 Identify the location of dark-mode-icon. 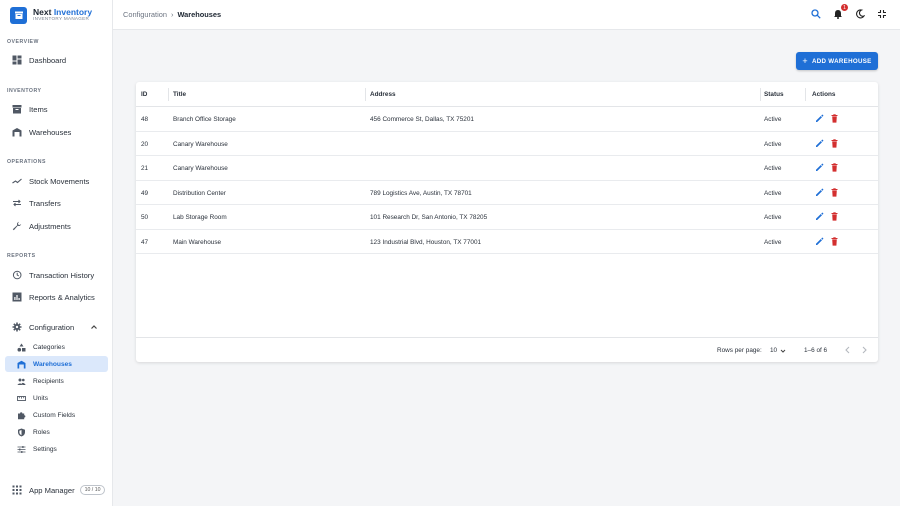
(860, 14).